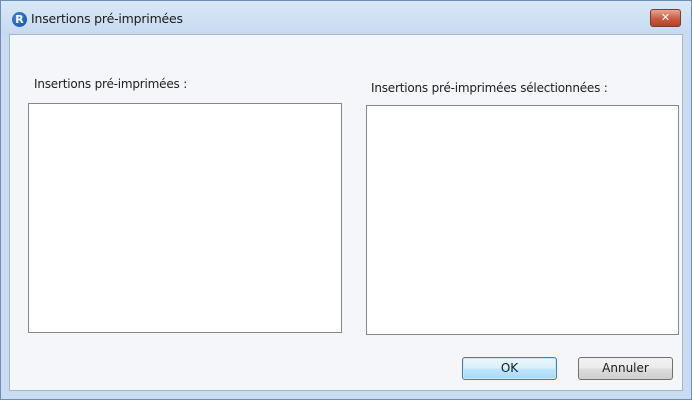 Image resolution: width=692 pixels, height=400 pixels. Describe the element at coordinates (107, 18) in the screenshot. I see `window-title: Insertions pré-imprimées` at that location.